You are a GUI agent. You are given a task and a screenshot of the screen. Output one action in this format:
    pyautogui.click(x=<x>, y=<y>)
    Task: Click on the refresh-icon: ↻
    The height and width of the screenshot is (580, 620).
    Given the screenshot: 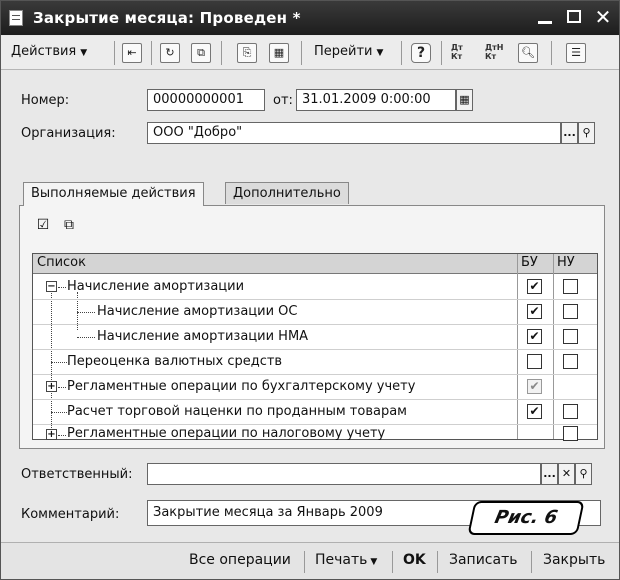 What is the action you would take?
    pyautogui.click(x=170, y=53)
    